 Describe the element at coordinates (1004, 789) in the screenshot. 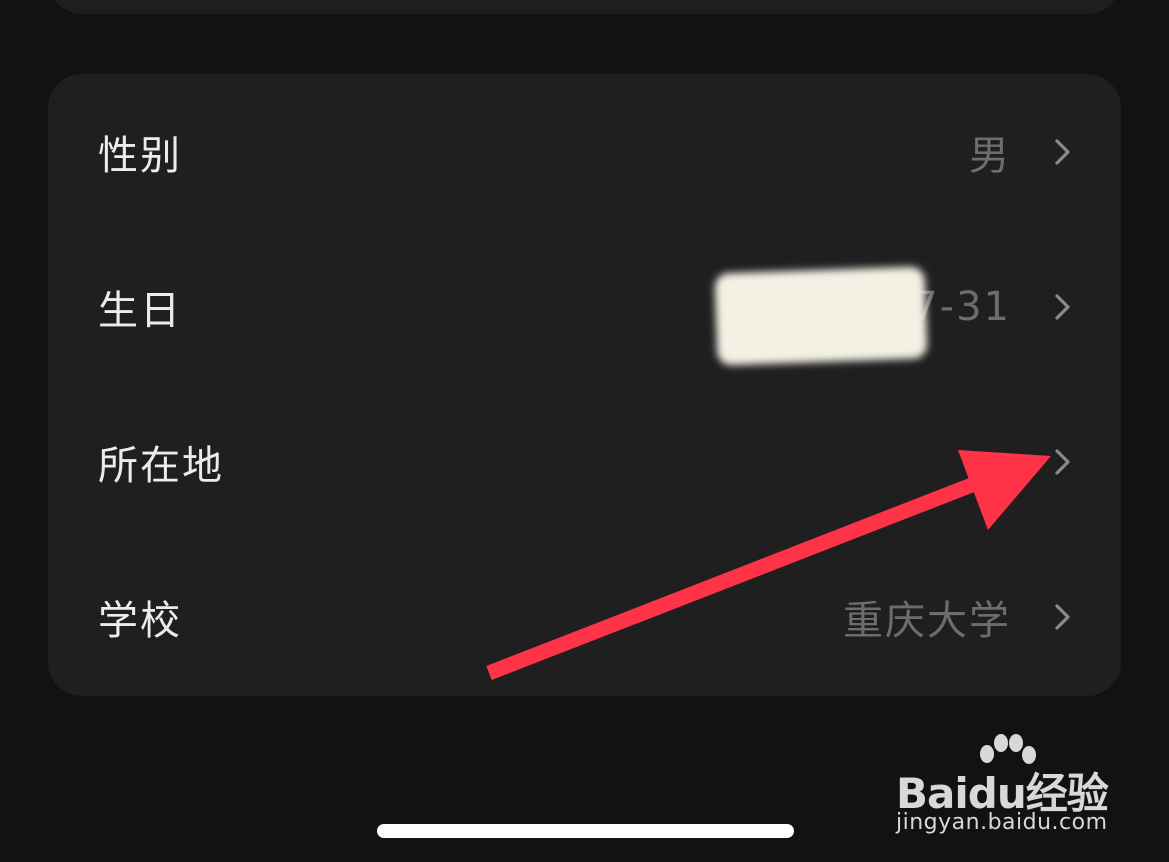

I see `baidu-jingyan-watermark: Baidu经验 jingyan.baidu.com` at that location.